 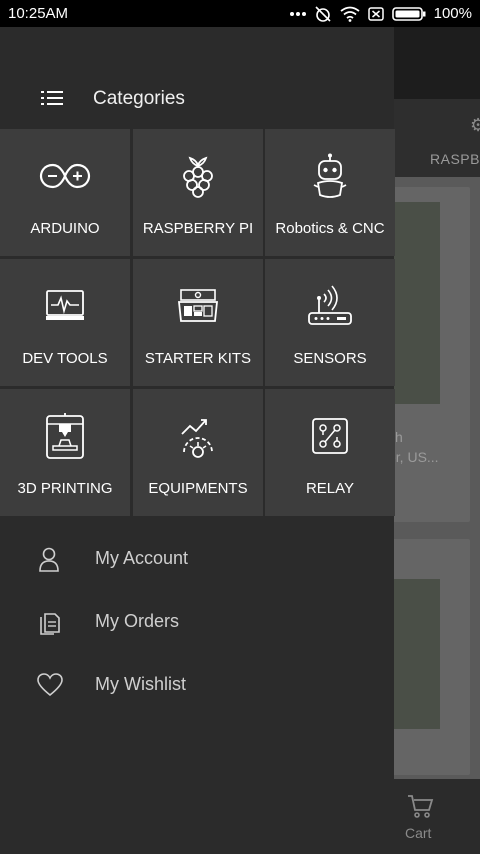 I want to click on menu-item-label: My Wishlist, so click(x=140, y=684).